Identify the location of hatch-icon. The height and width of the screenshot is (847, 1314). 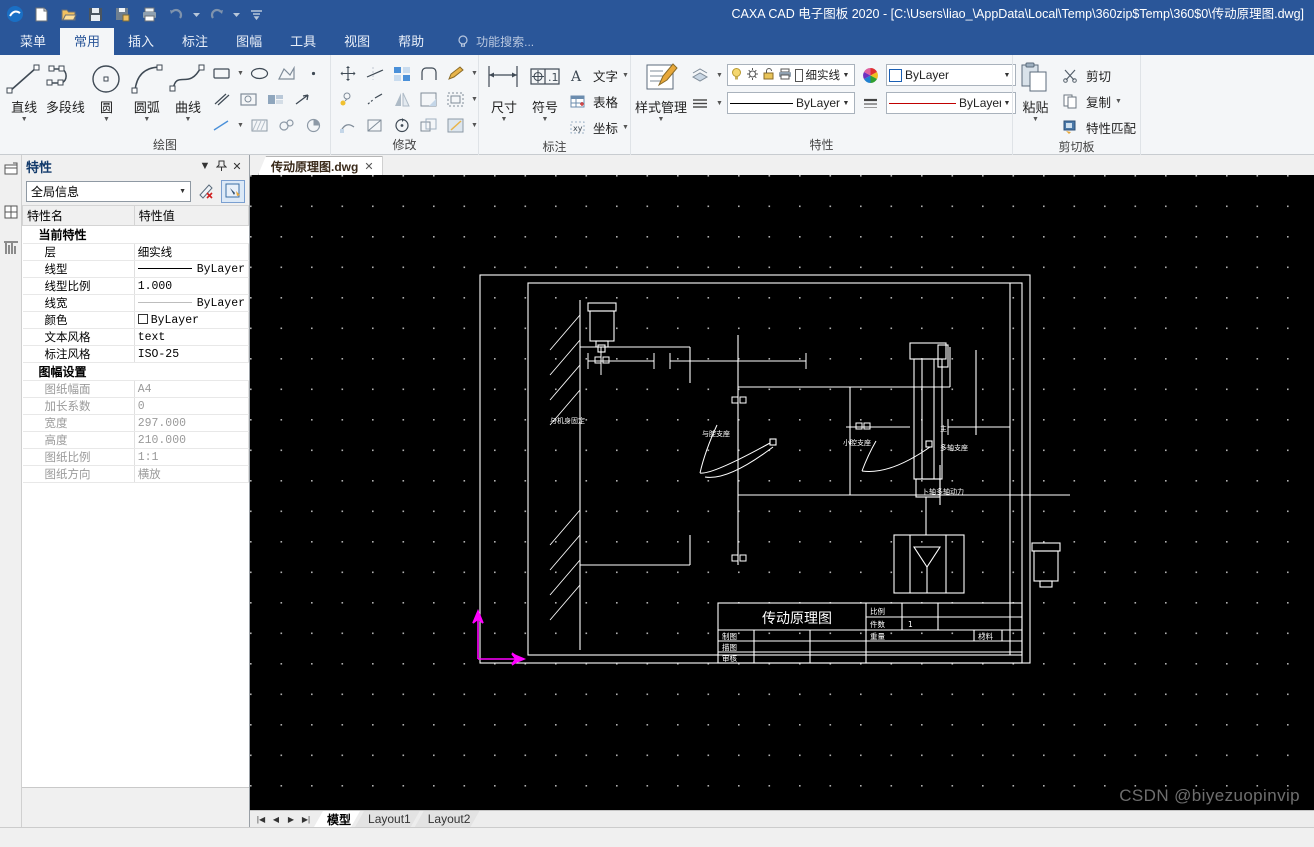
(259, 126).